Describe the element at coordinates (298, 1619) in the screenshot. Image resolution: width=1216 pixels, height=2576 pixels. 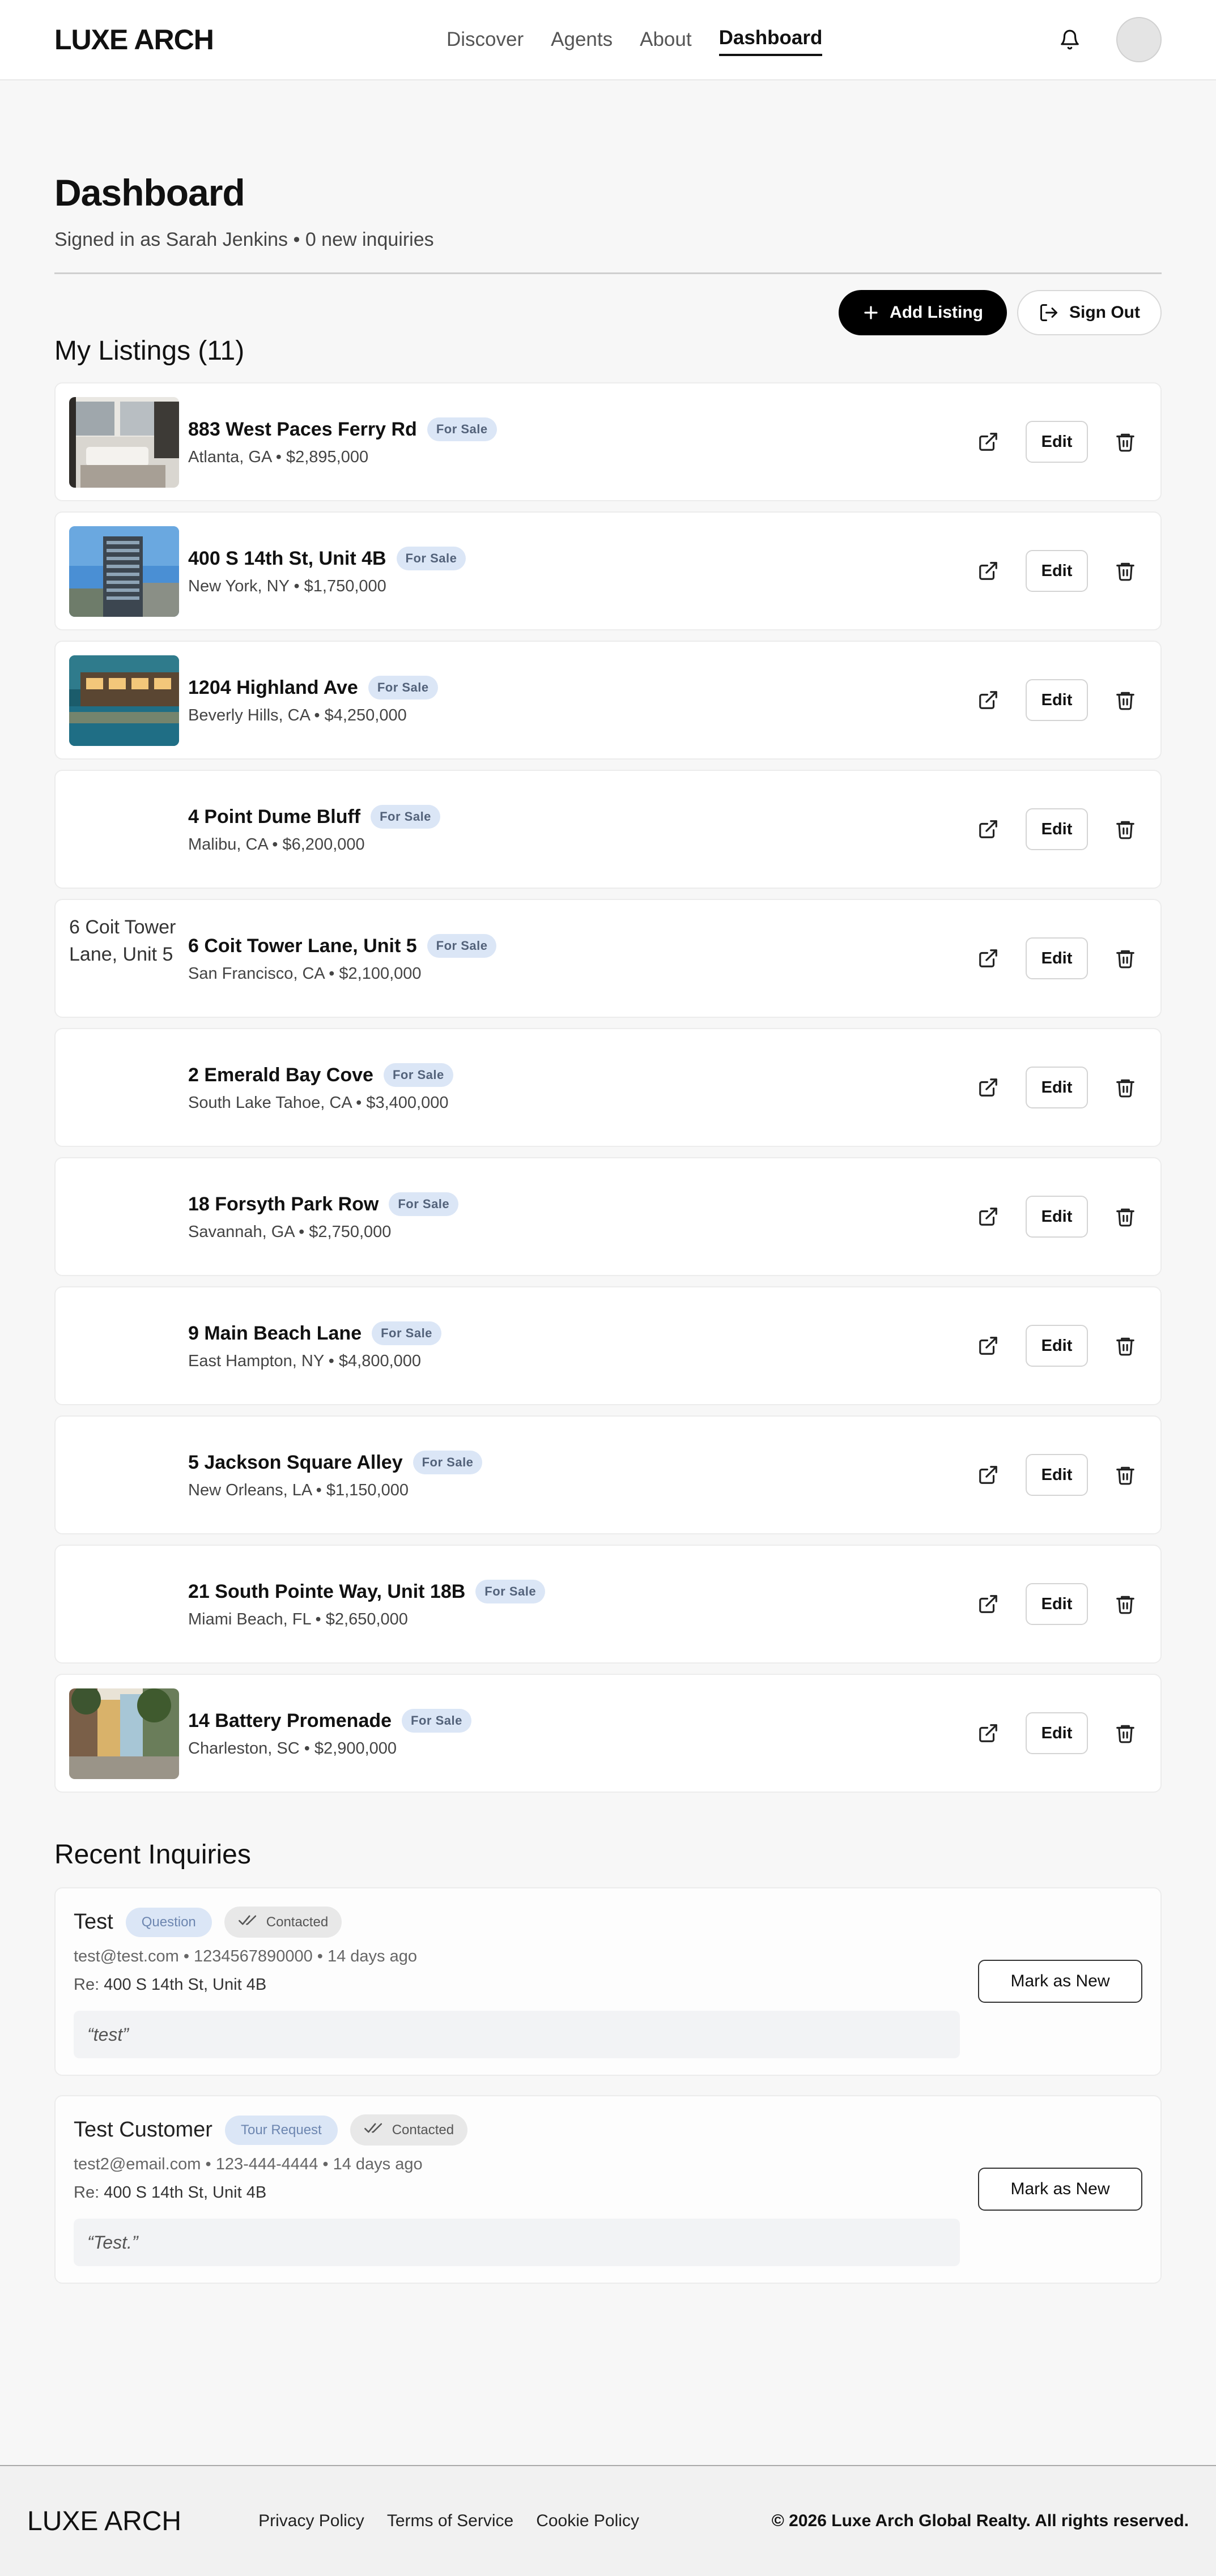
I see `listing-location-price: Miami Beach, FL • $2,650,000` at that location.